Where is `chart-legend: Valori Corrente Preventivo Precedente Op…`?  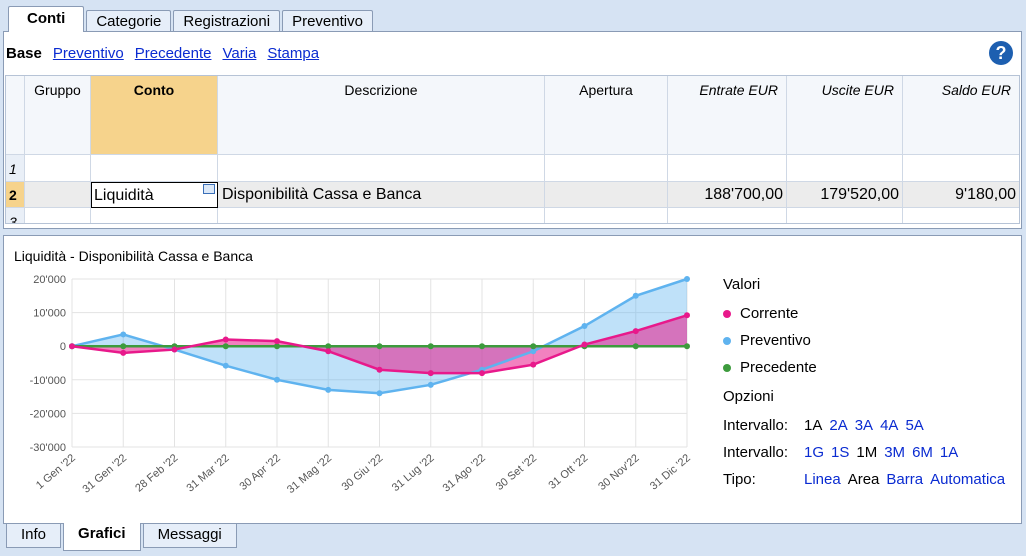 chart-legend: Valori Corrente Preventivo Precedente Op… is located at coordinates (867, 387).